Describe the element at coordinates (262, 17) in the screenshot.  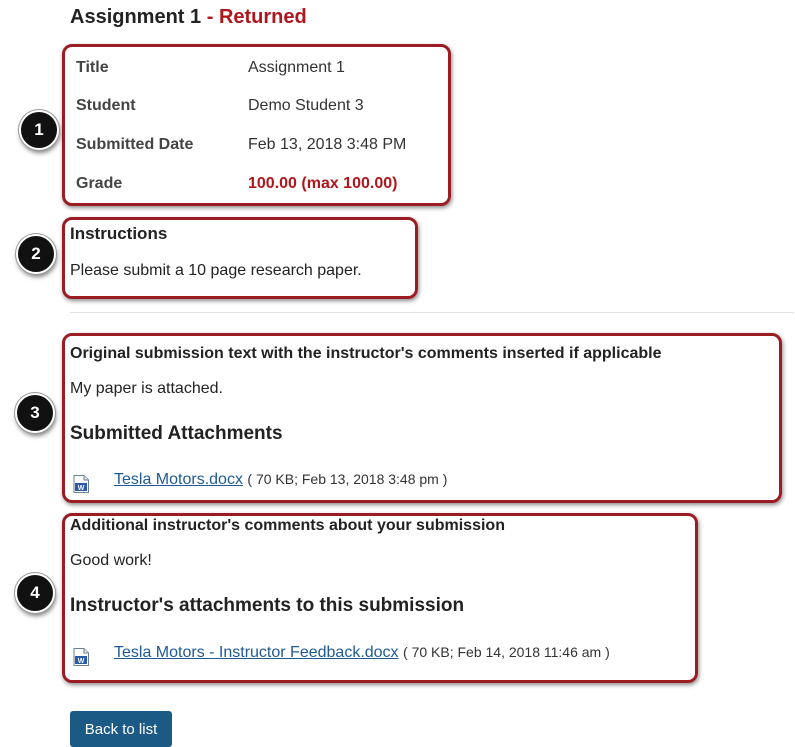
I see `status-label: Returned` at that location.